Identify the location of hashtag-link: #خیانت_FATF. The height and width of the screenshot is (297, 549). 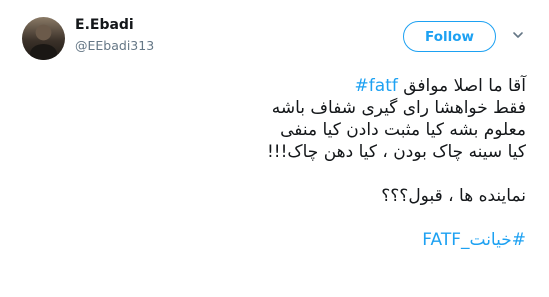
(474, 240).